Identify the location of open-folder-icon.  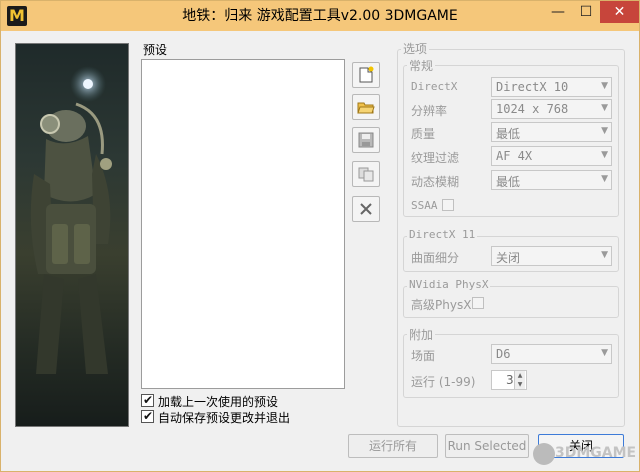
(366, 108).